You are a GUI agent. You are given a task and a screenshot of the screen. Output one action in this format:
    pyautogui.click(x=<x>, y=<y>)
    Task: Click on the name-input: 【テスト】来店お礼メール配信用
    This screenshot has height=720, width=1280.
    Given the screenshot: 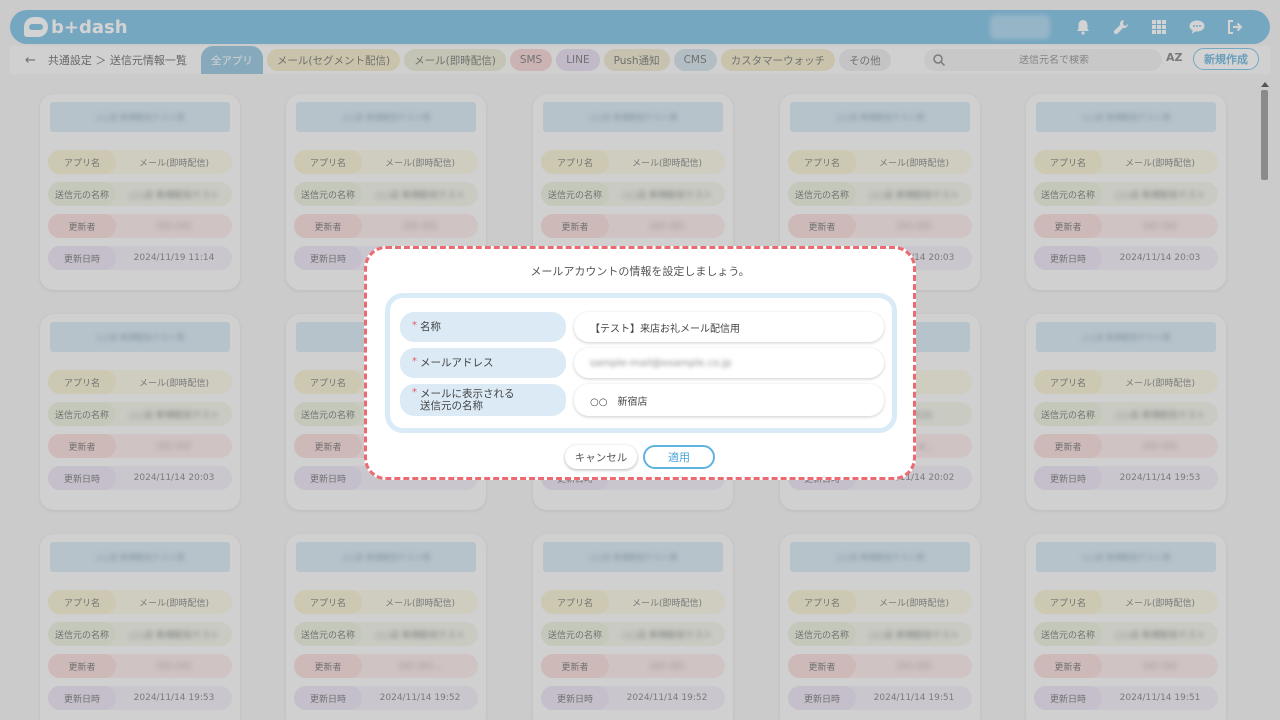 What is the action you would take?
    pyautogui.click(x=729, y=327)
    